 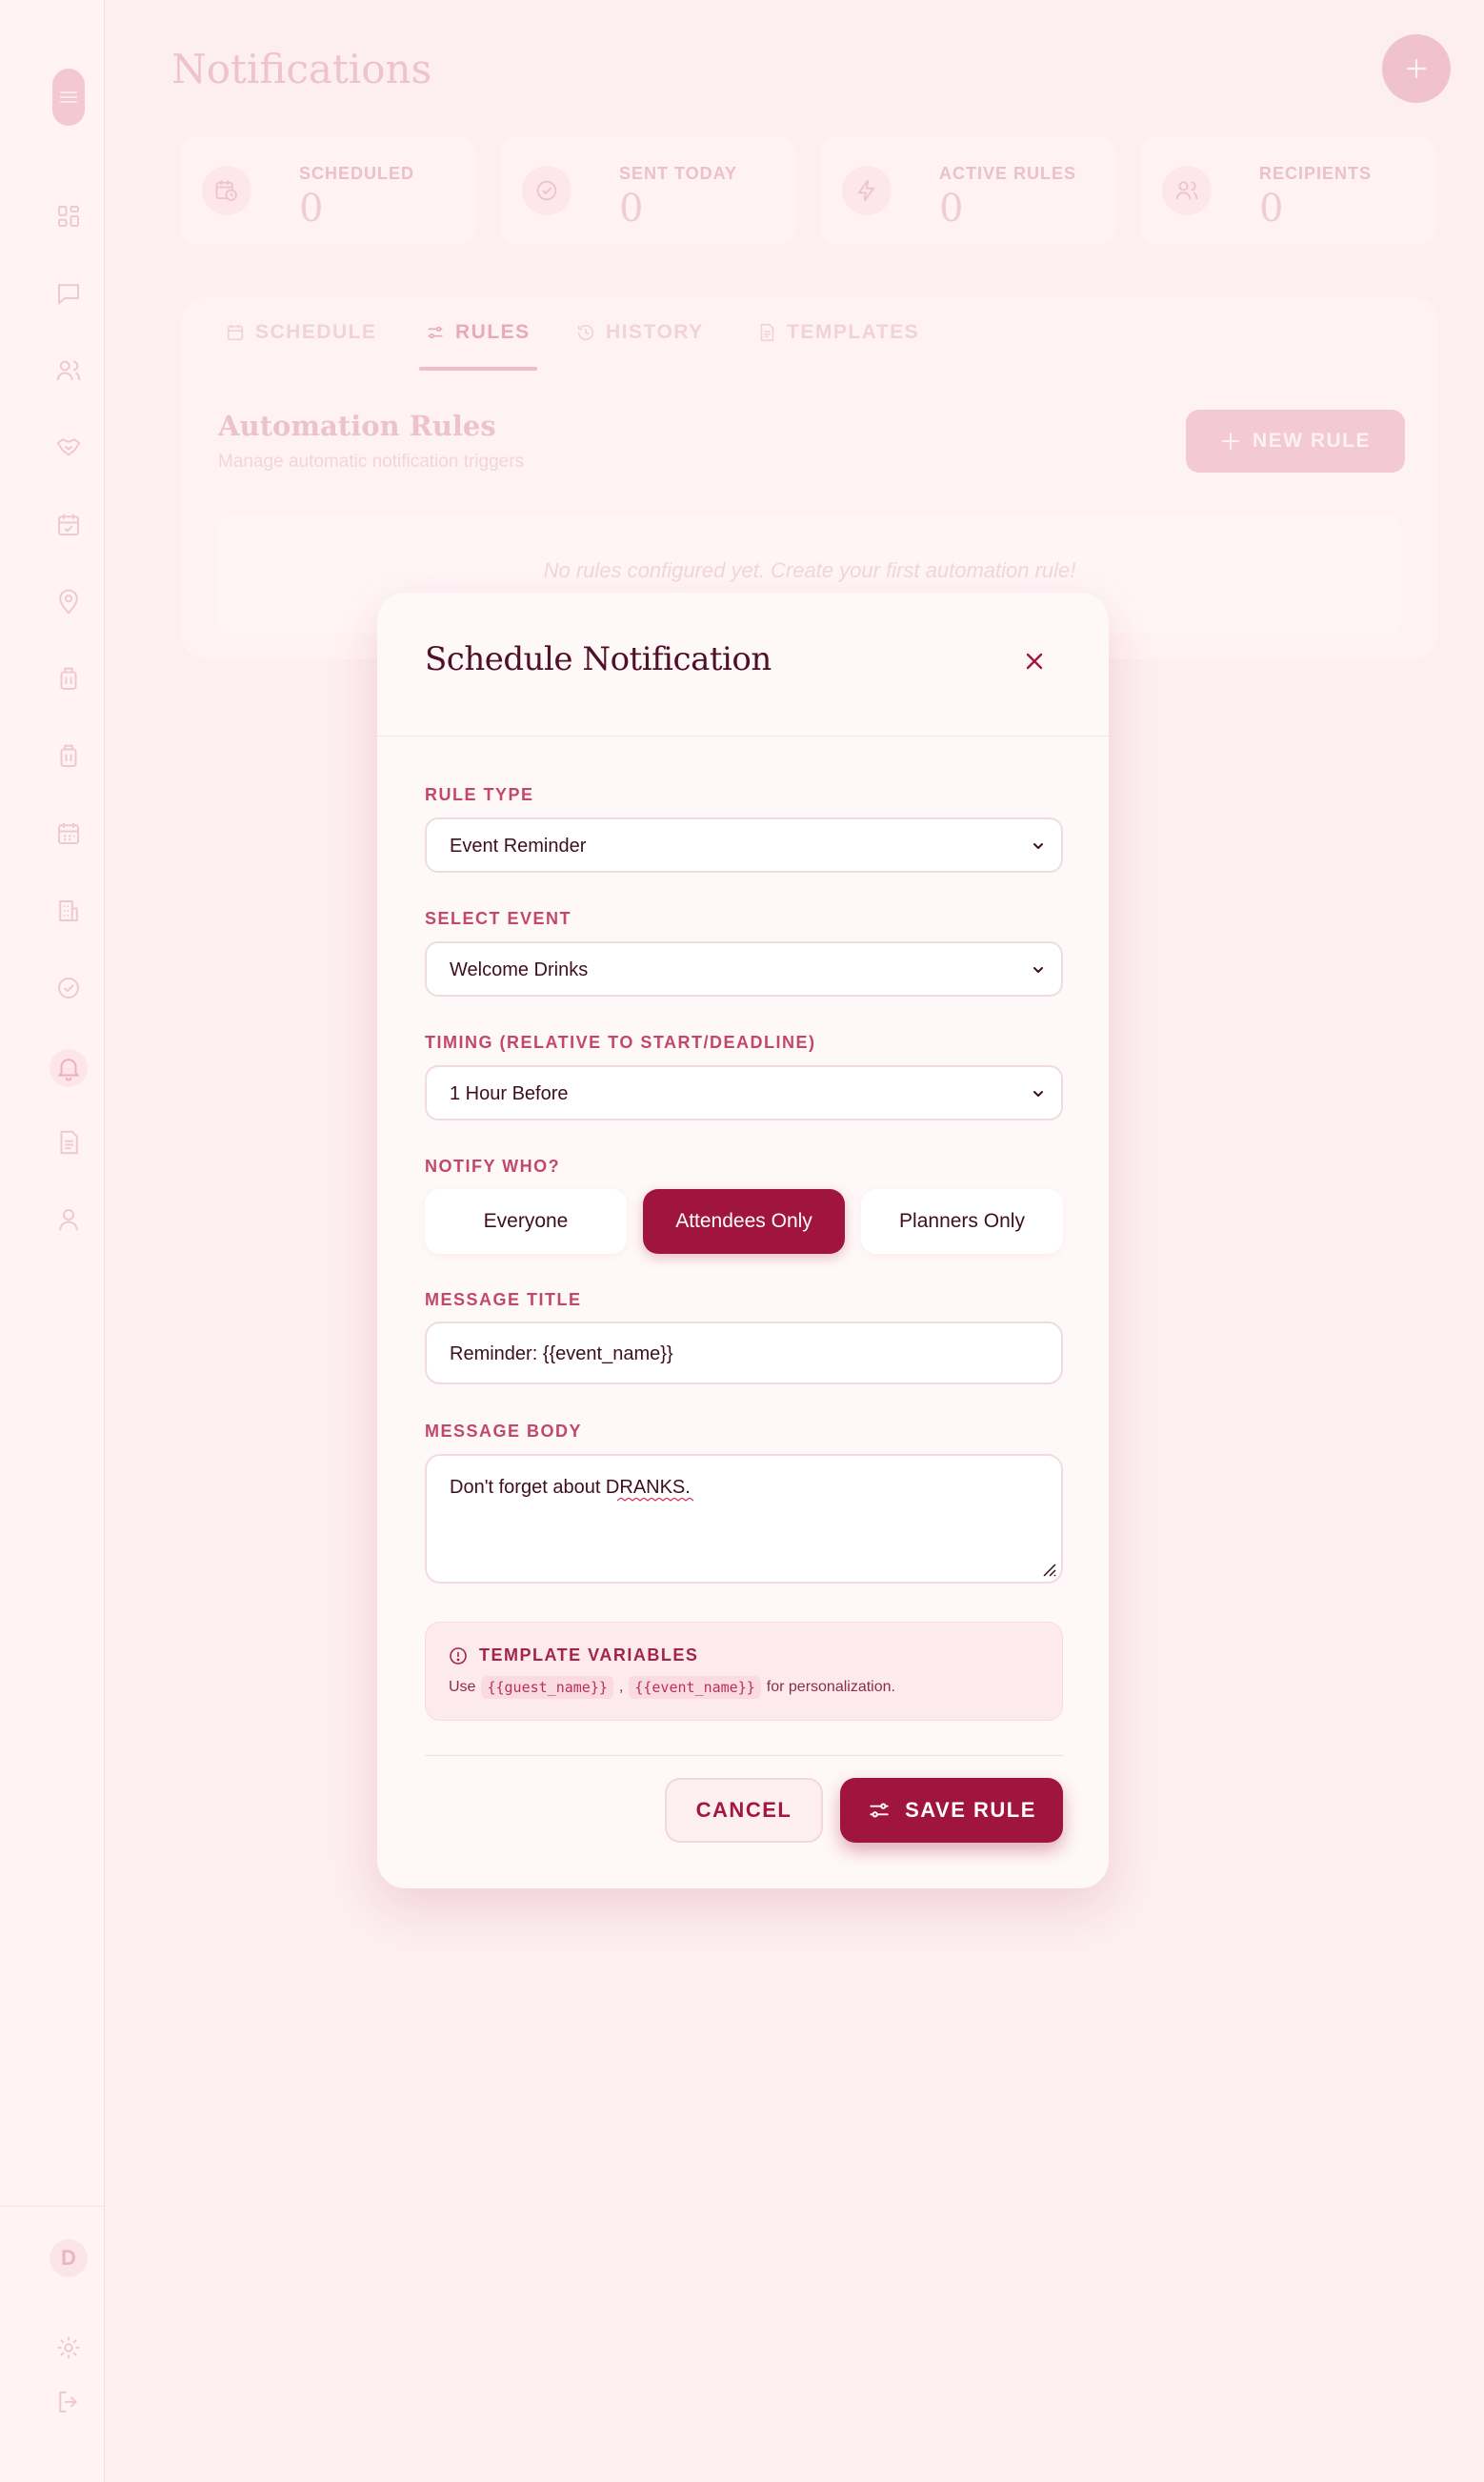 I want to click on tab-history: HISTORY, so click(x=640, y=332).